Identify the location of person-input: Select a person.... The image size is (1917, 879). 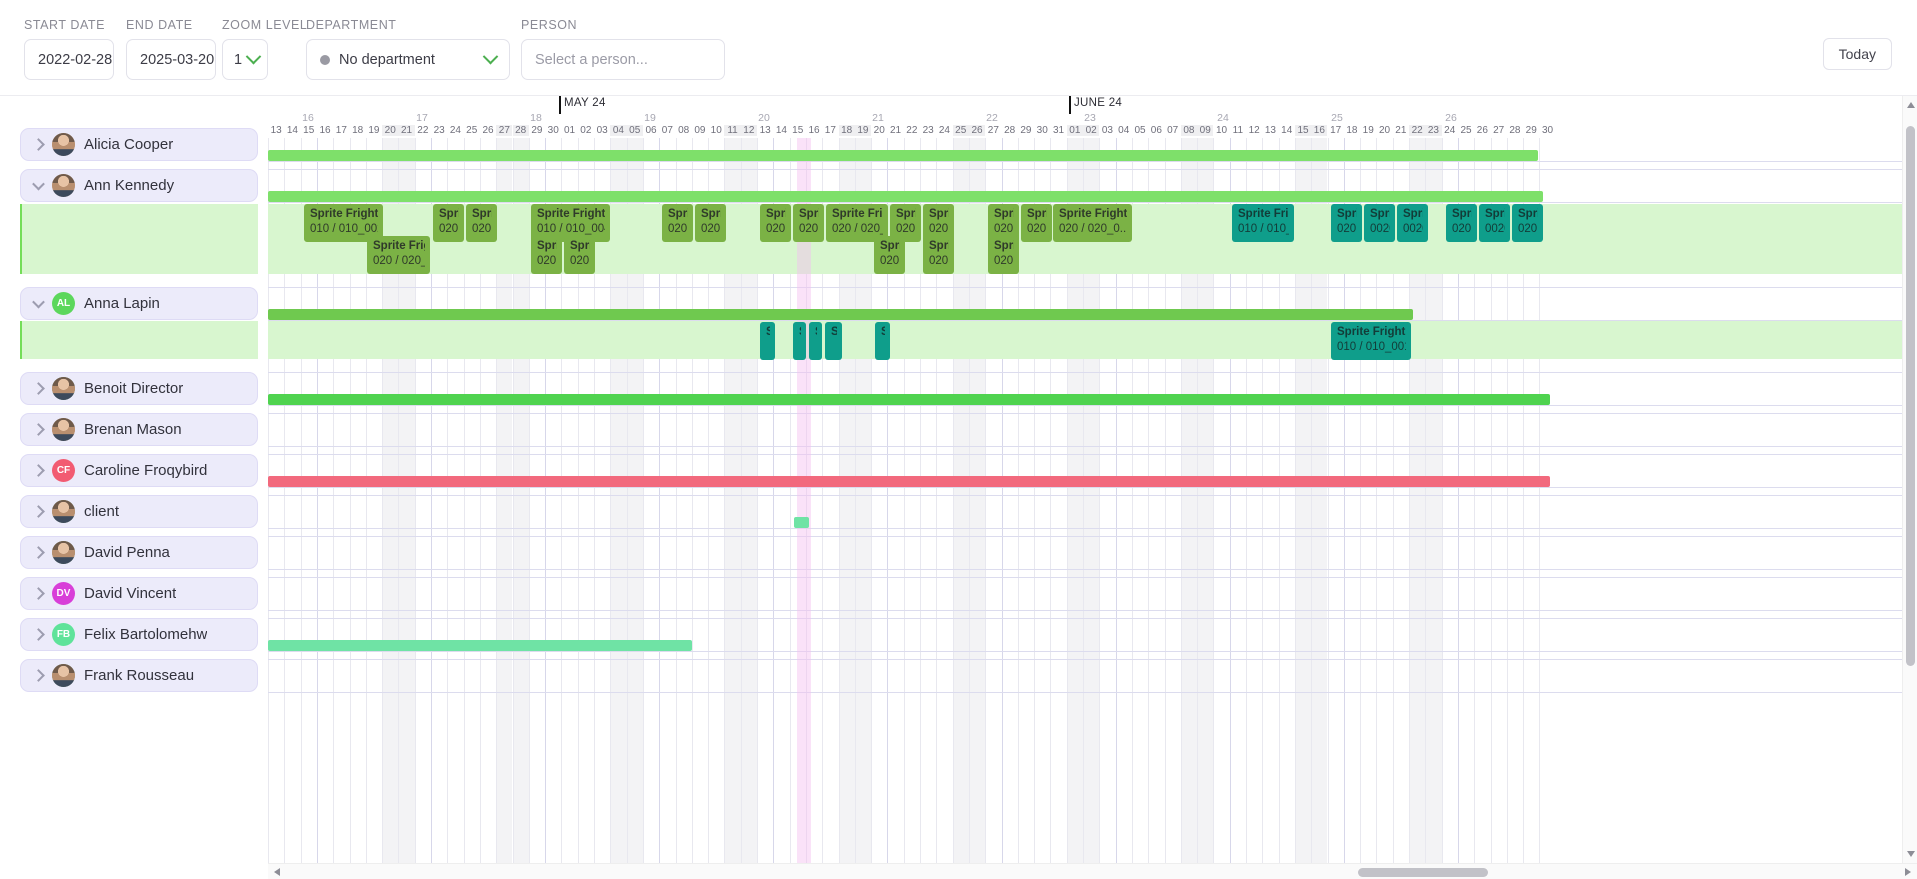
(623, 59).